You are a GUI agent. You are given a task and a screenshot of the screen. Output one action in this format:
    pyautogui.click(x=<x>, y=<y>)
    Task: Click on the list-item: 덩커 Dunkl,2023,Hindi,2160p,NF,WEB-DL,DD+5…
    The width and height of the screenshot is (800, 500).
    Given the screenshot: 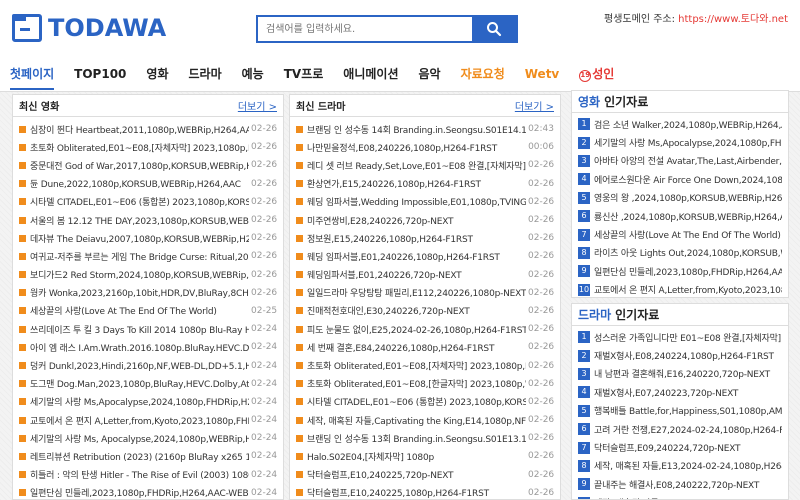 What is the action you would take?
    pyautogui.click(x=148, y=365)
    